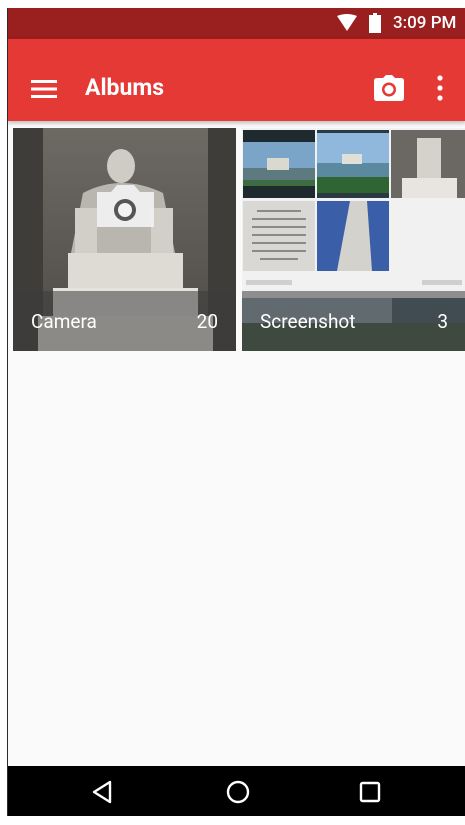  I want to click on recents-icon, so click(370, 792).